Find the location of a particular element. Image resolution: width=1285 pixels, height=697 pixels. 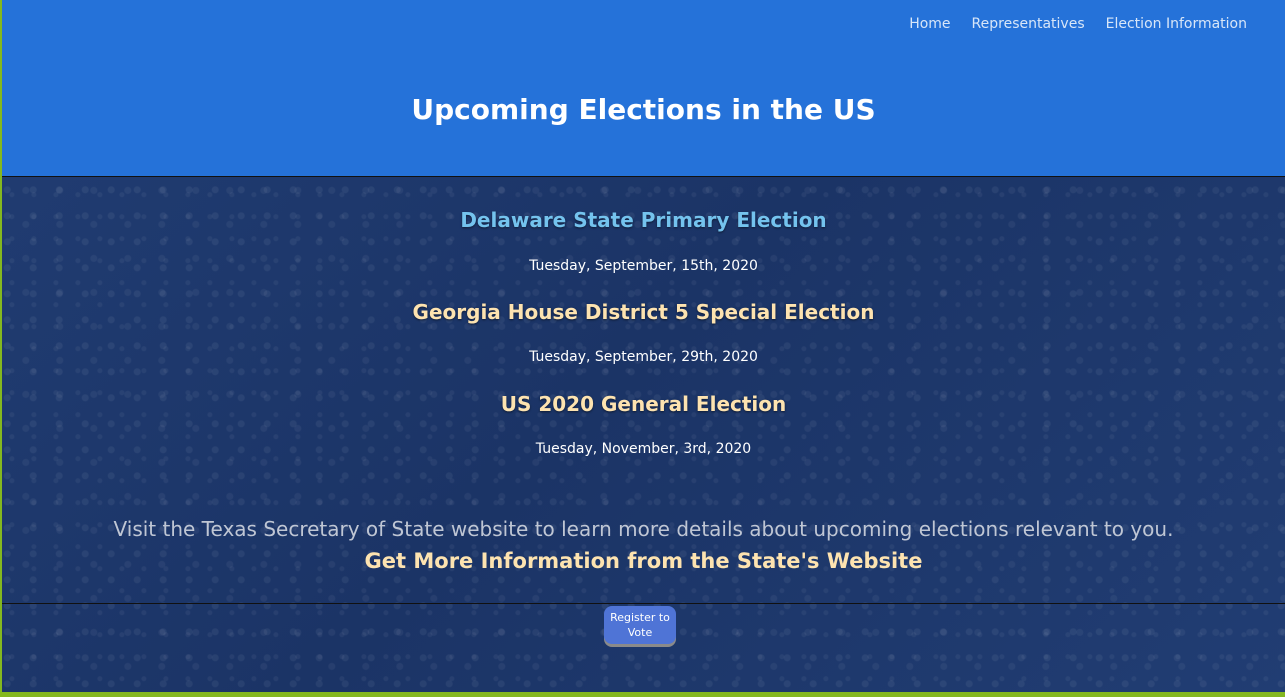

election-name: US 2020 General Election is located at coordinates (643, 404).